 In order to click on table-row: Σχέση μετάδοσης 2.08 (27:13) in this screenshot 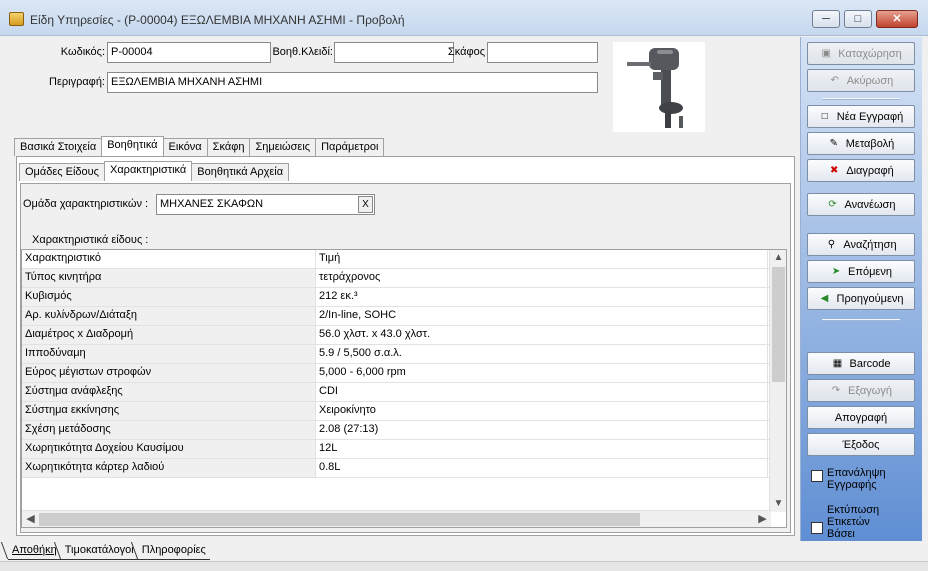, I will do `click(404, 430)`.